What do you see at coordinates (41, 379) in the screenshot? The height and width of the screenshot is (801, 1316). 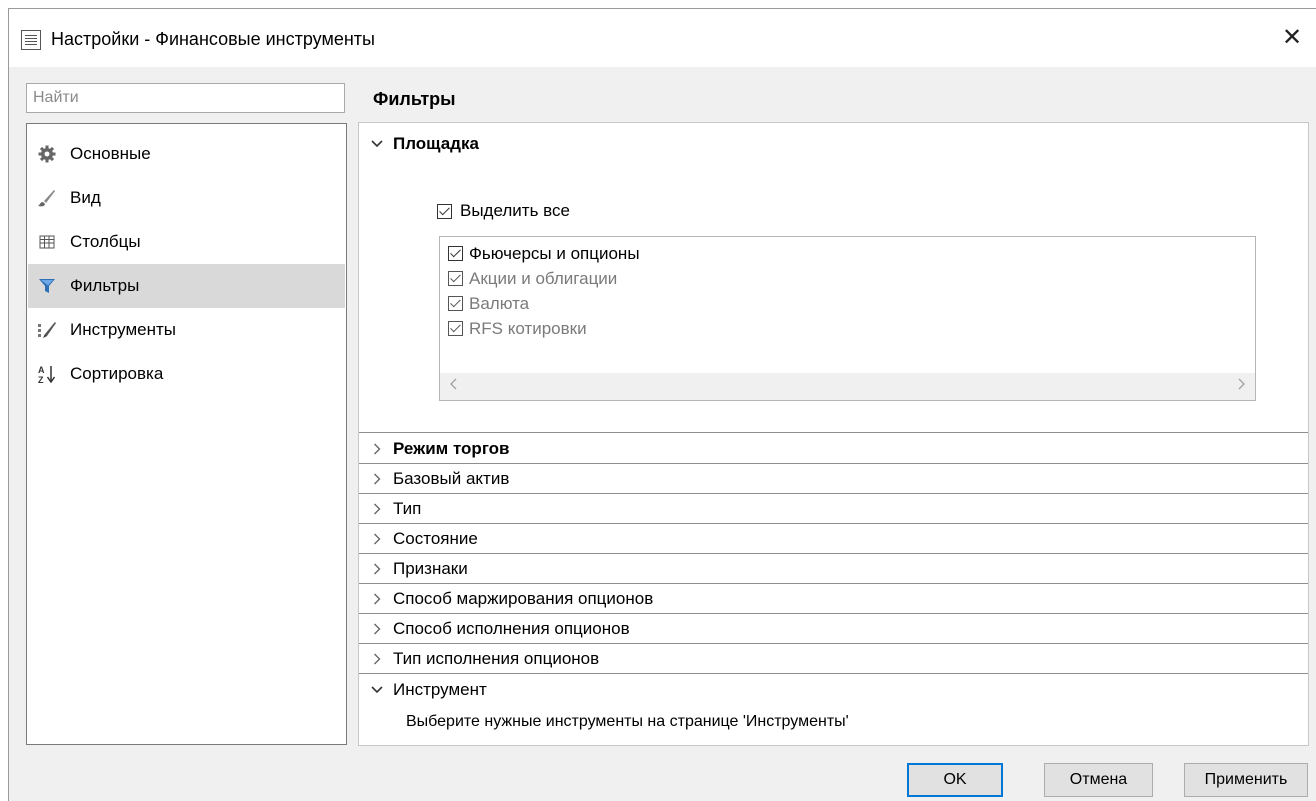 I see `svg-text: Z` at bounding box center [41, 379].